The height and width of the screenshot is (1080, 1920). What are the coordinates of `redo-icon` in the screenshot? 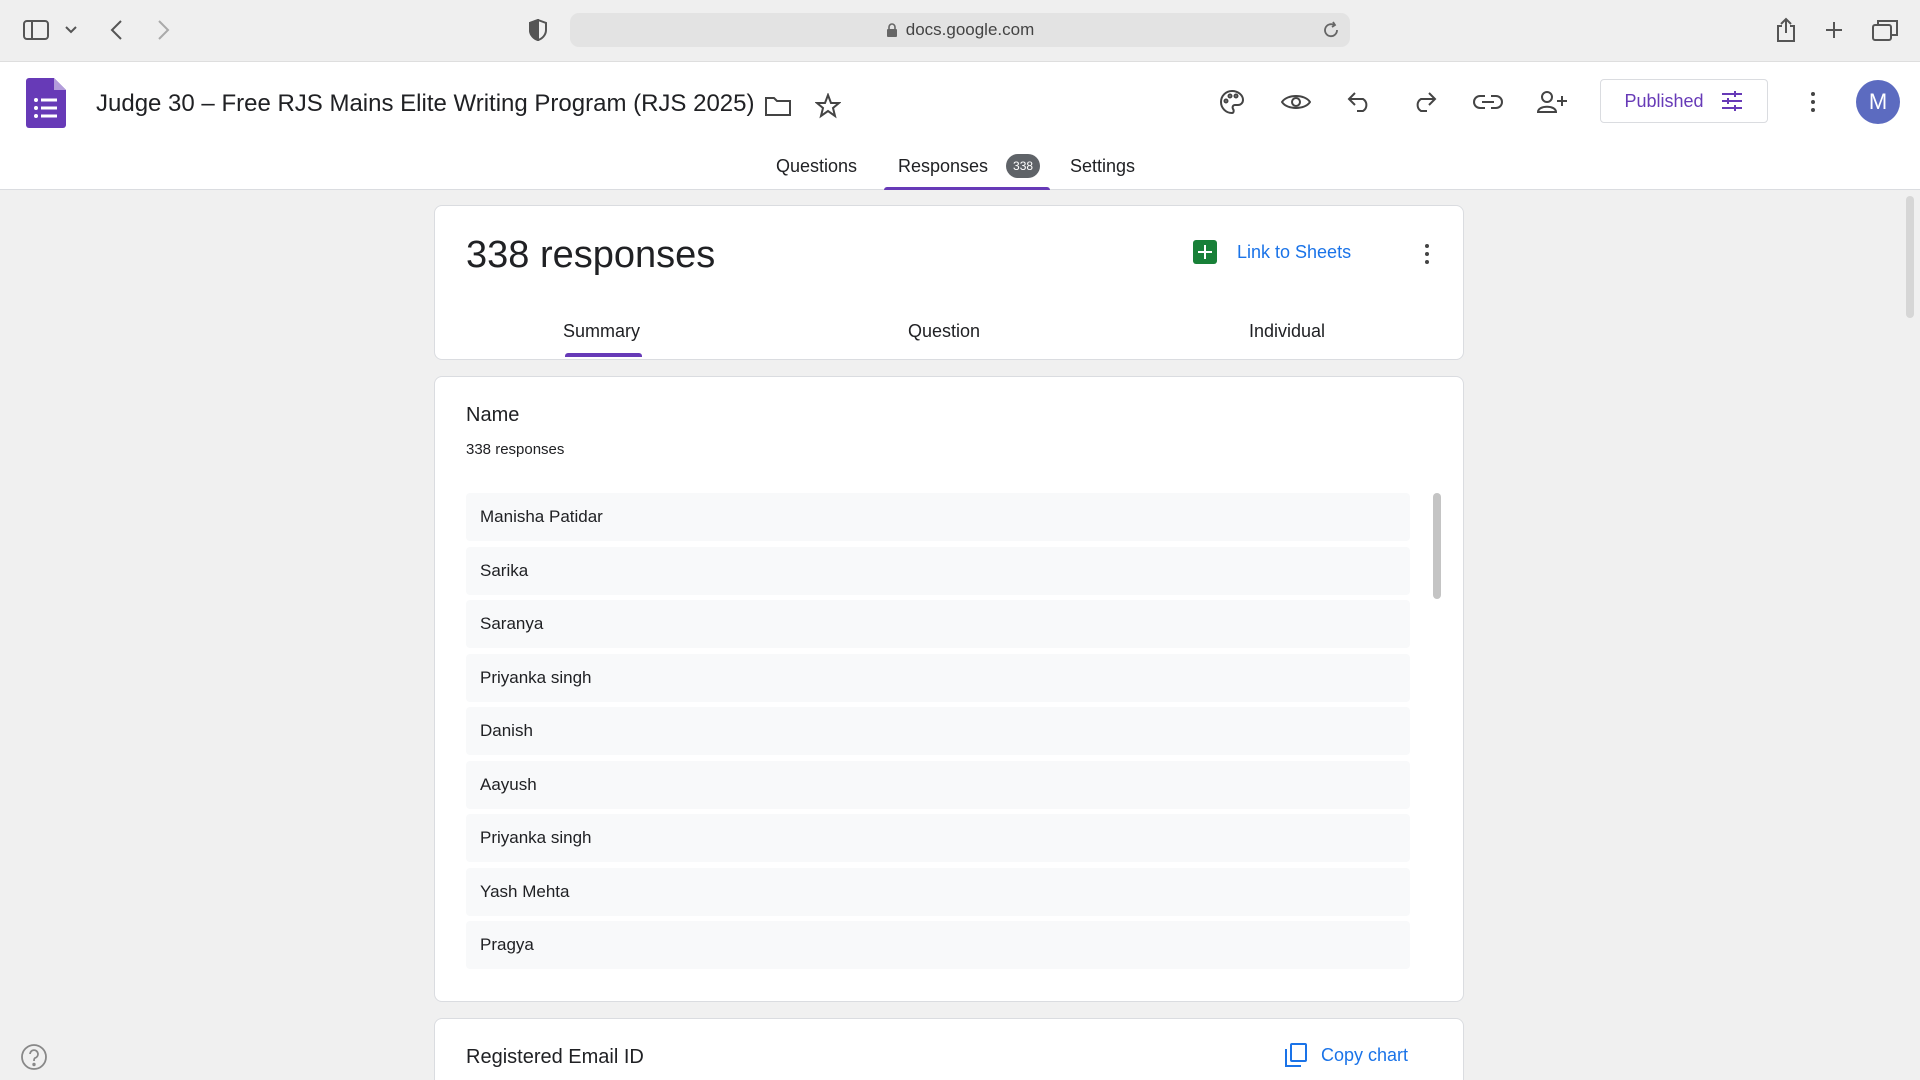 It's located at (1424, 102).